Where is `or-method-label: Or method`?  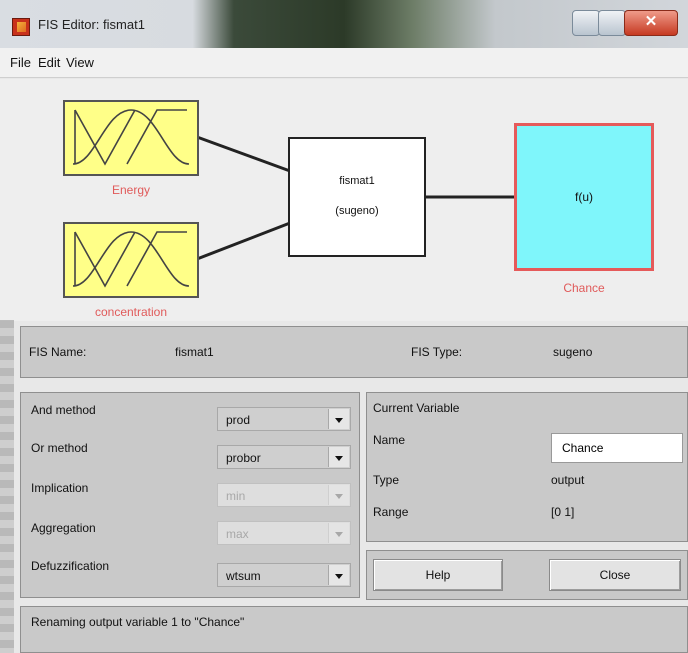 or-method-label: Or method is located at coordinates (59, 448).